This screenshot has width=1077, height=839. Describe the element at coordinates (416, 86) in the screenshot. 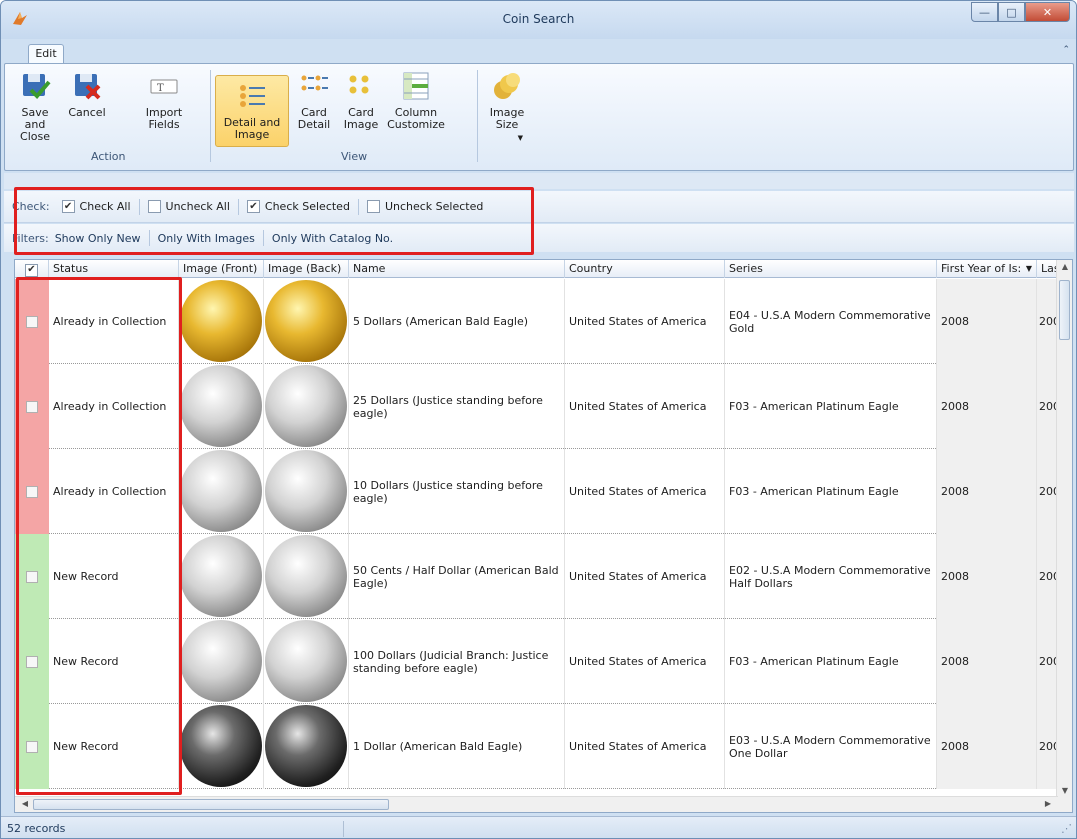

I see `column-grid-icon` at that location.